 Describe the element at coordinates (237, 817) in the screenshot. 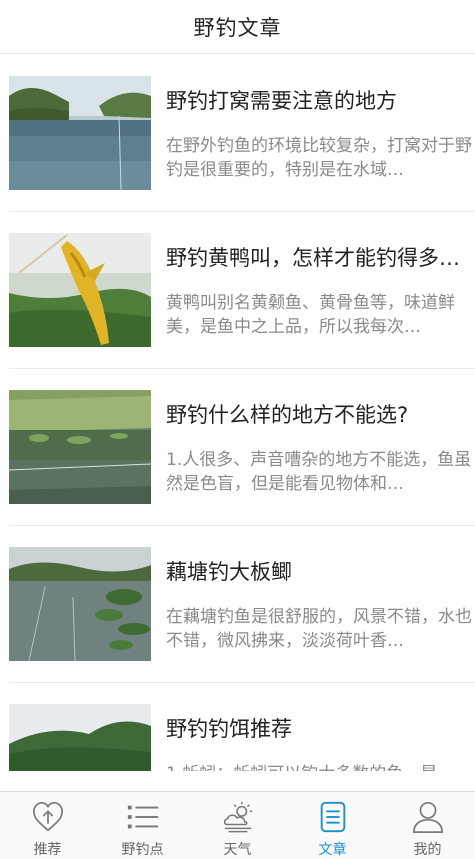

I see `weather-icon` at that location.